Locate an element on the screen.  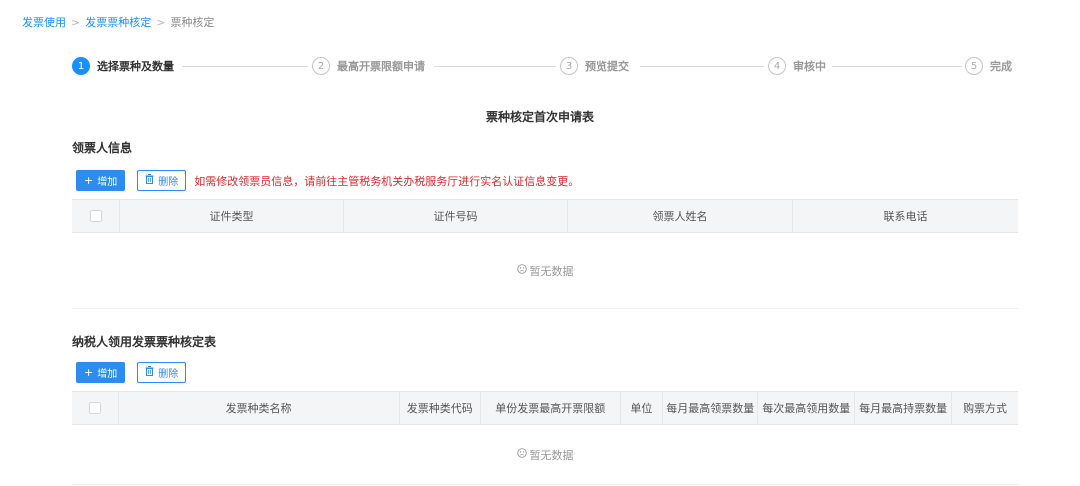
breadcrumb-item-invoice-type-approval: 发票票种核定 is located at coordinates (118, 22).